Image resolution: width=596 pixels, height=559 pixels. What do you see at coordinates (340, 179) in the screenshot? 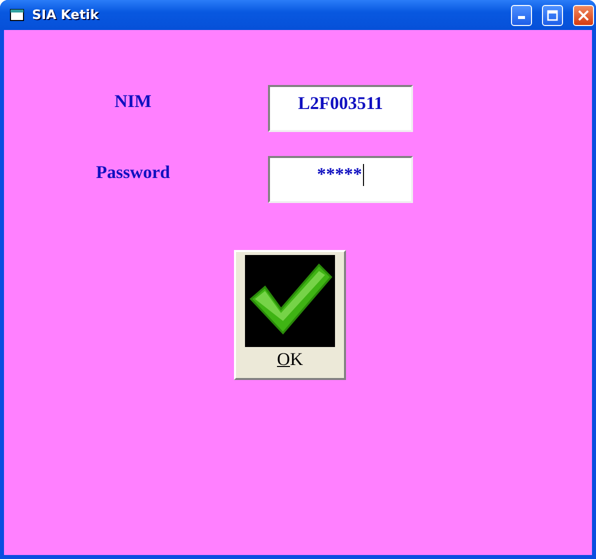
I see `input-field: *****` at bounding box center [340, 179].